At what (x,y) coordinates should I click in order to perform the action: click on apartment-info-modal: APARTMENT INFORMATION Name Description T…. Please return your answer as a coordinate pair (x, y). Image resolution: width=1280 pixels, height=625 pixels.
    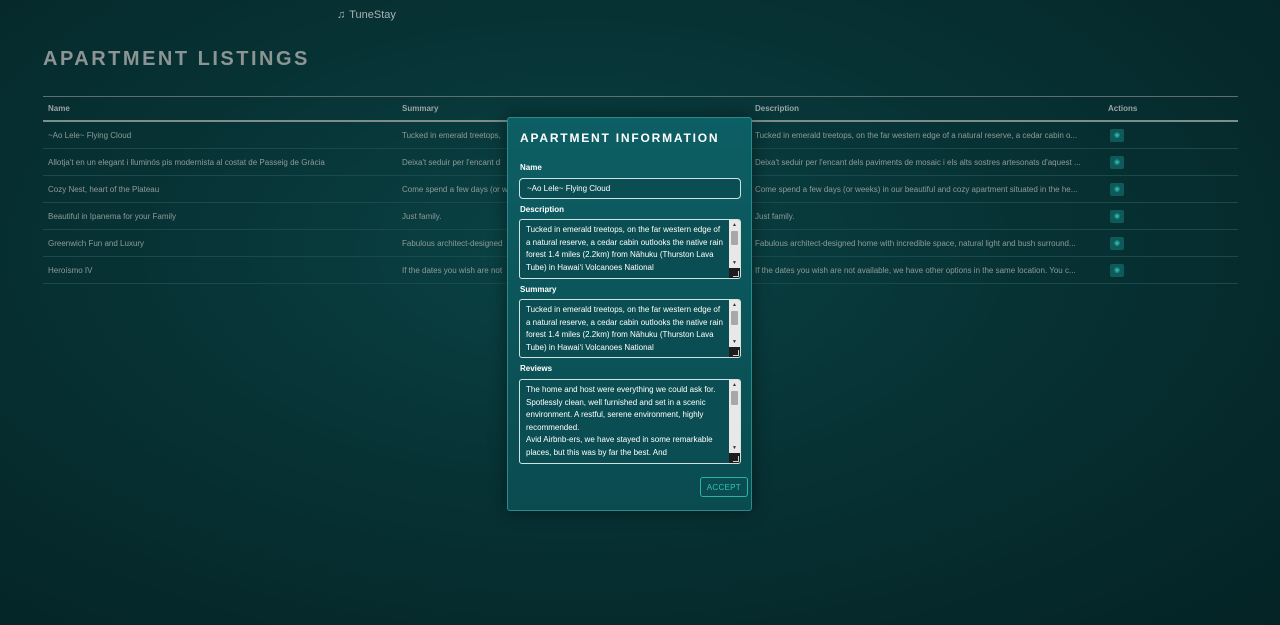
    Looking at the image, I should click on (629, 314).